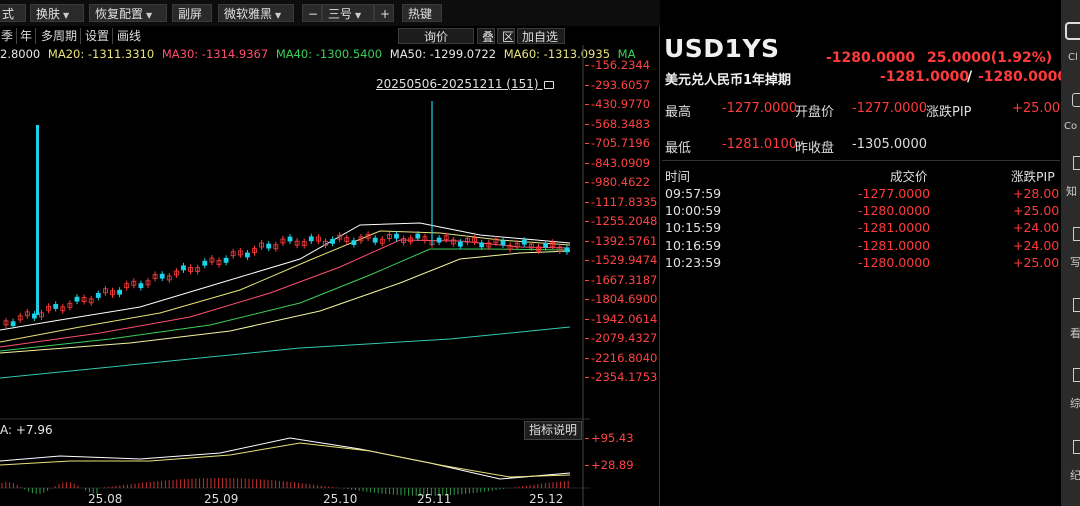 The height and width of the screenshot is (506, 1080). I want to click on toolbar-skin-button: 换肤 ▼, so click(57, 13).